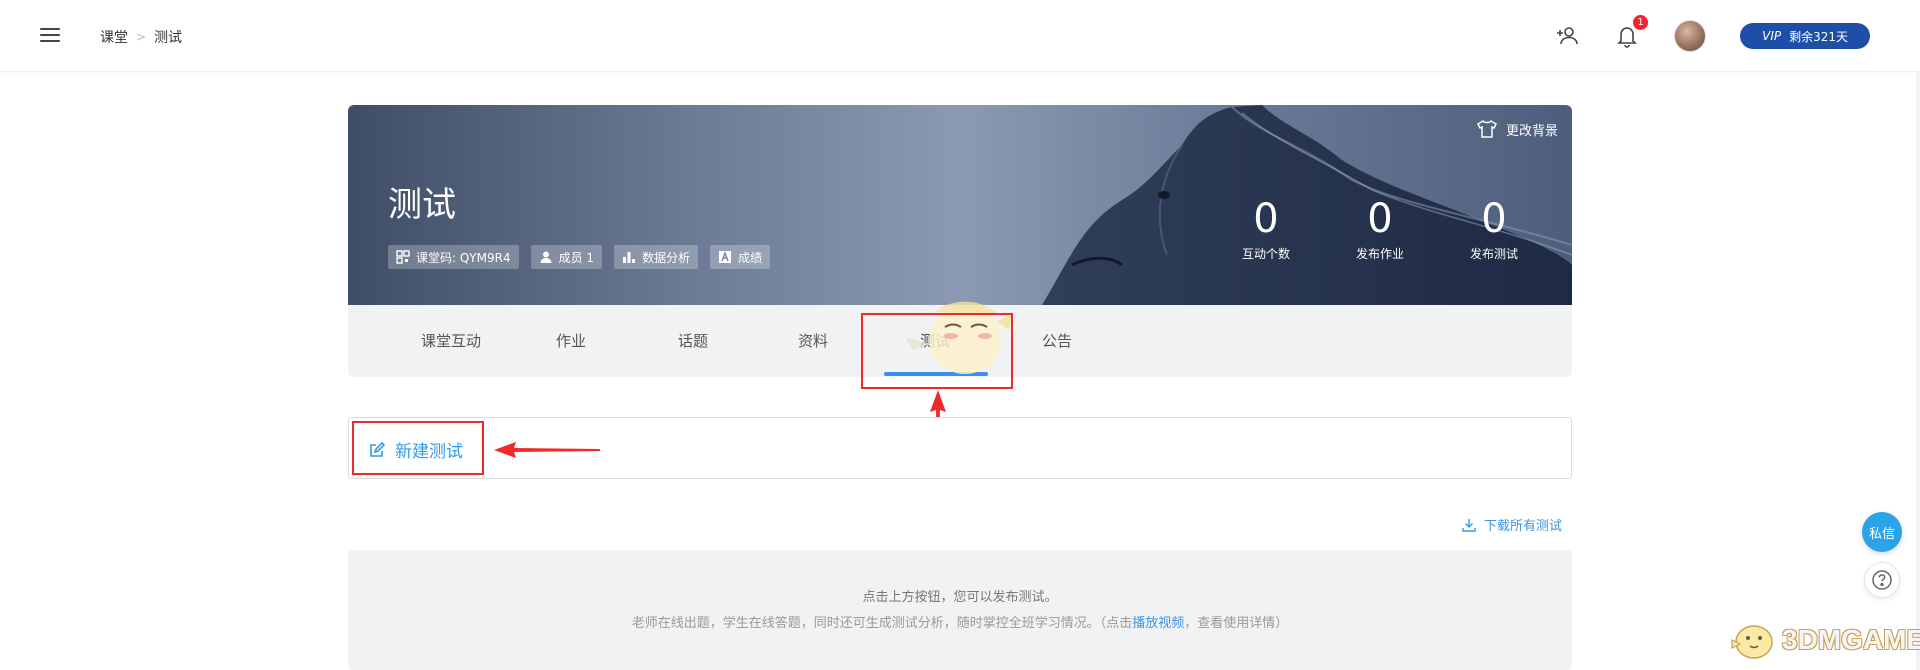 The height and width of the screenshot is (670, 1920). I want to click on breadcrumb: 课堂 > 测试, so click(141, 37).